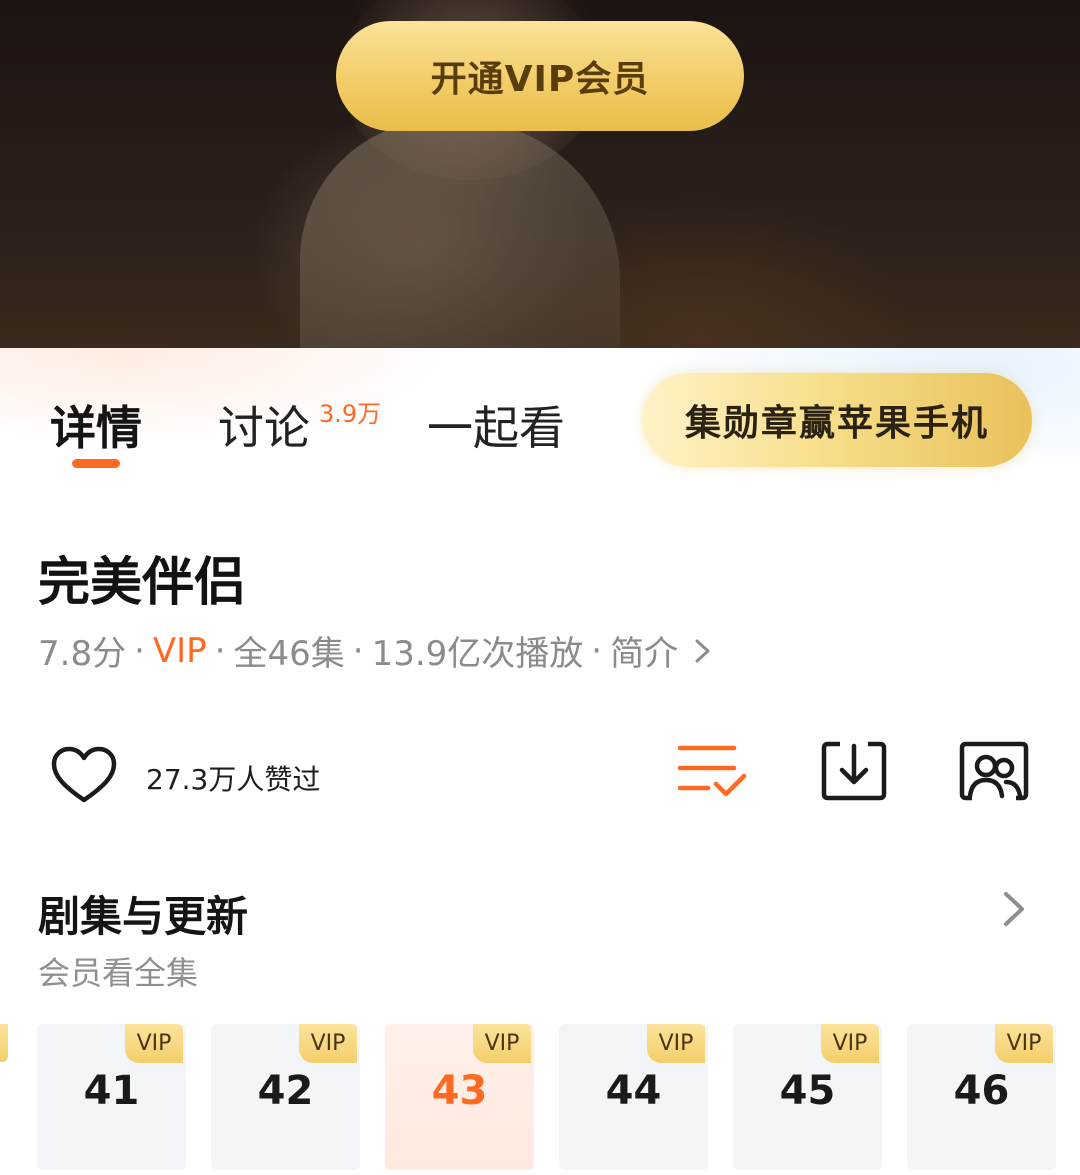 This screenshot has width=1080, height=1175. I want to click on watch-together-icon, so click(994, 771).